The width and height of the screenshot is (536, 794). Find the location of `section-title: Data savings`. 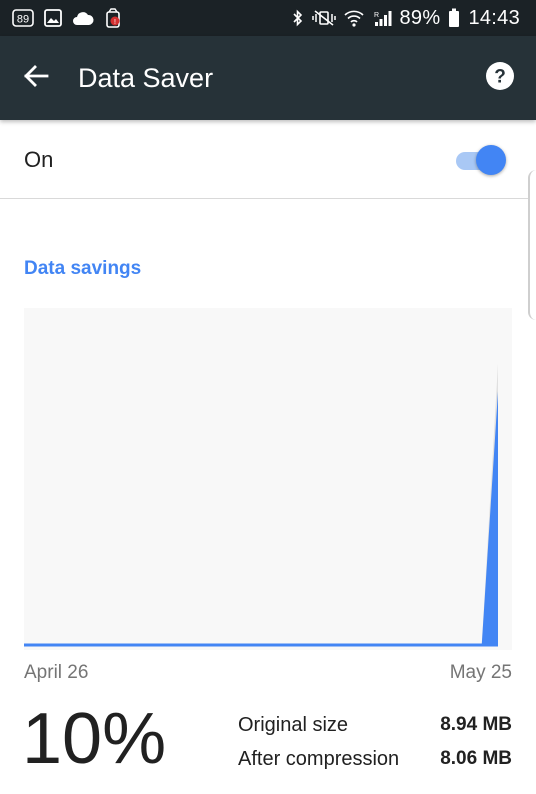

section-title: Data savings is located at coordinates (83, 268).